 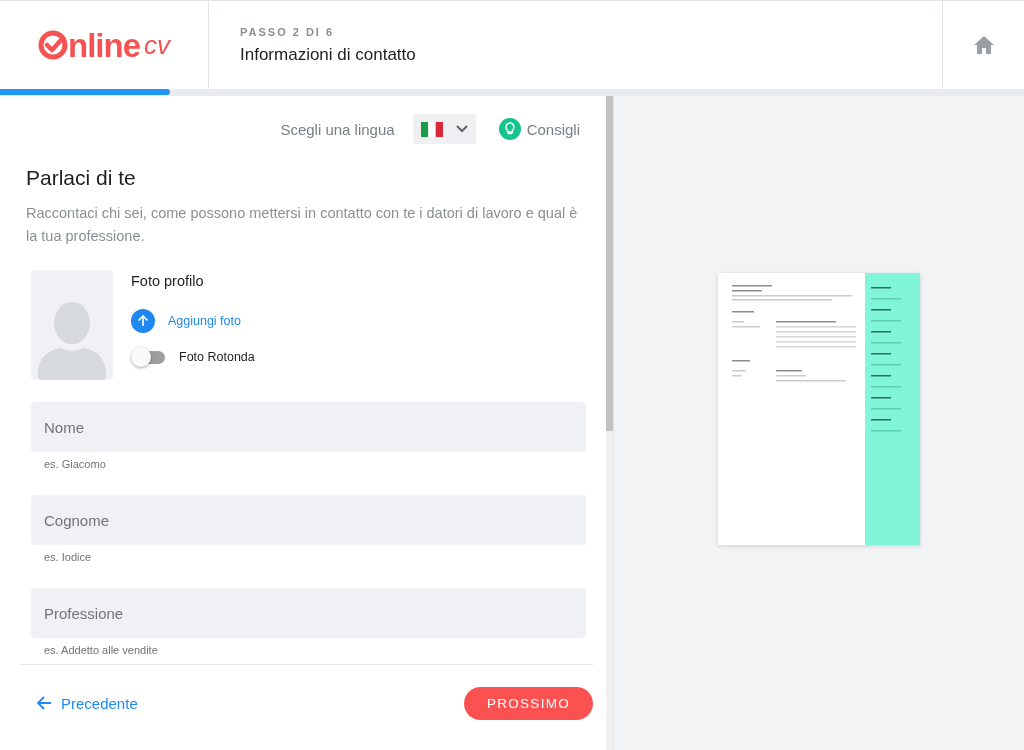 What do you see at coordinates (168, 281) in the screenshot?
I see `photo-title: Foto profilo` at bounding box center [168, 281].